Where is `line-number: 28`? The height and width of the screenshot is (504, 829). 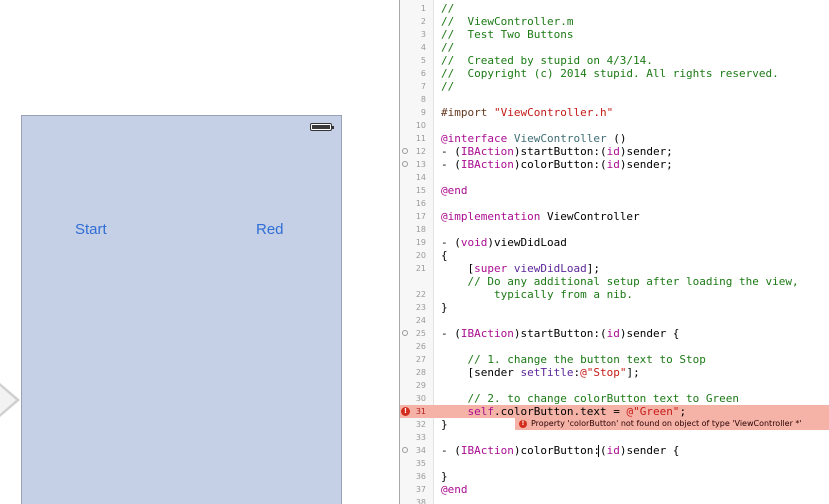
line-number: 28 is located at coordinates (420, 372).